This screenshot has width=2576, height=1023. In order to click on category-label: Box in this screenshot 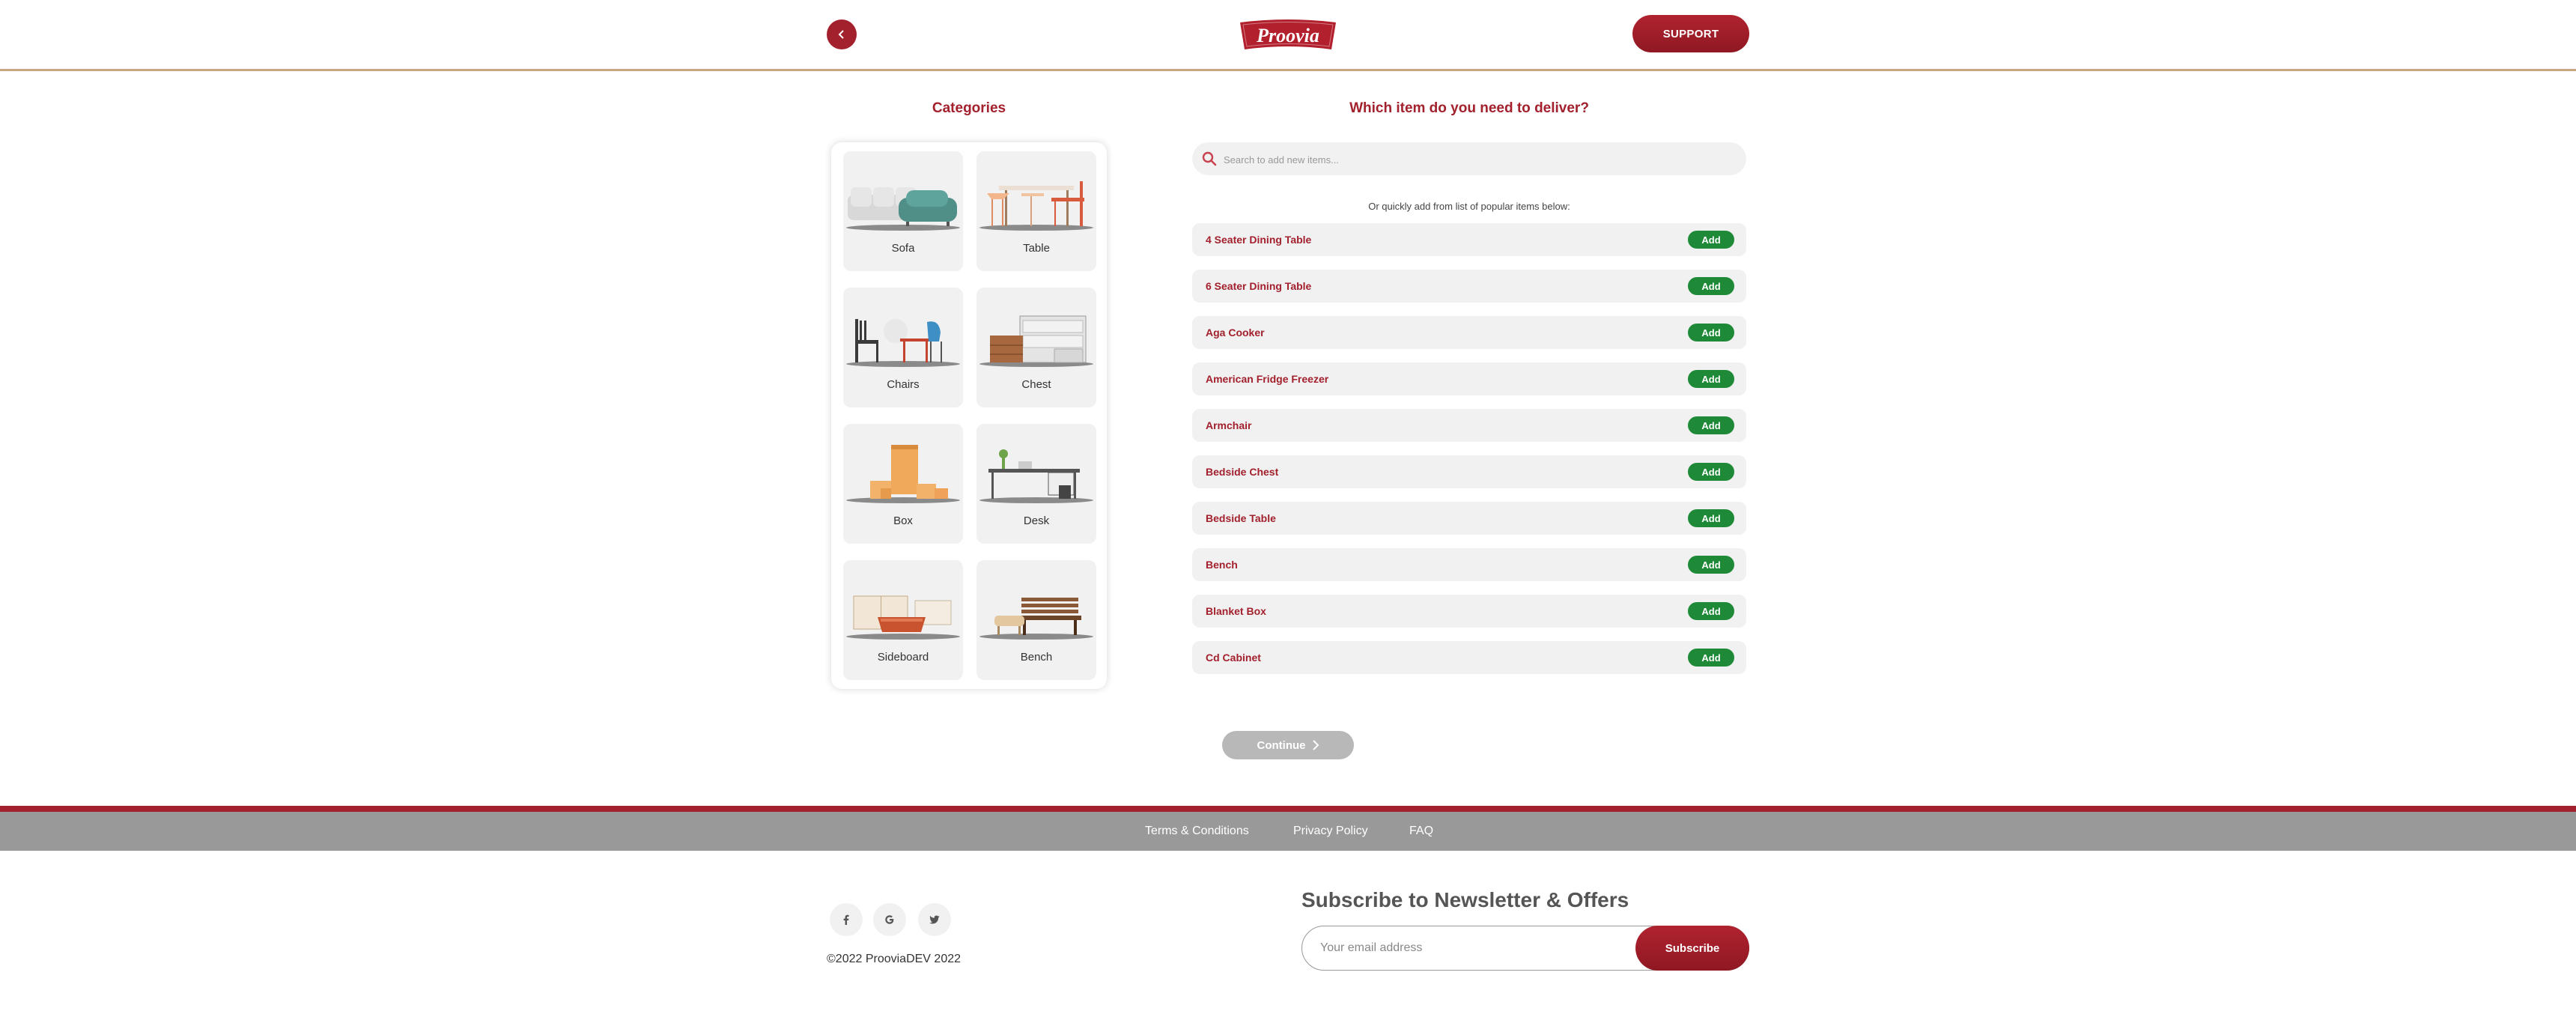, I will do `click(903, 520)`.